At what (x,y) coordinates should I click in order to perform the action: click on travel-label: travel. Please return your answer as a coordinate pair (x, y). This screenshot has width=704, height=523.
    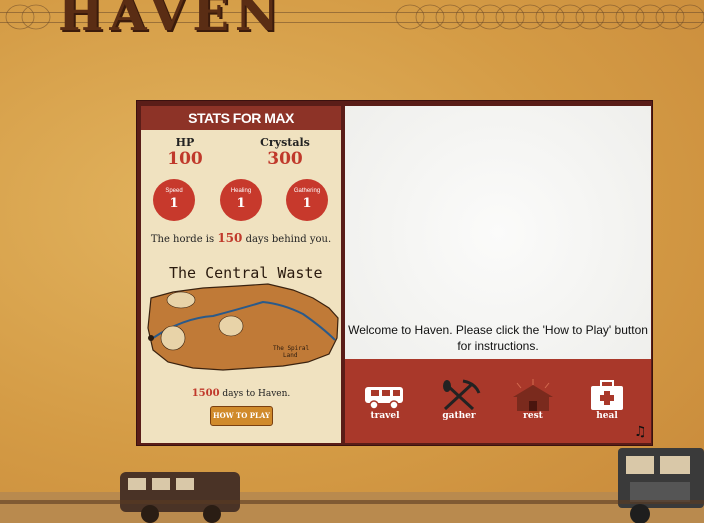
    Looking at the image, I should click on (385, 416).